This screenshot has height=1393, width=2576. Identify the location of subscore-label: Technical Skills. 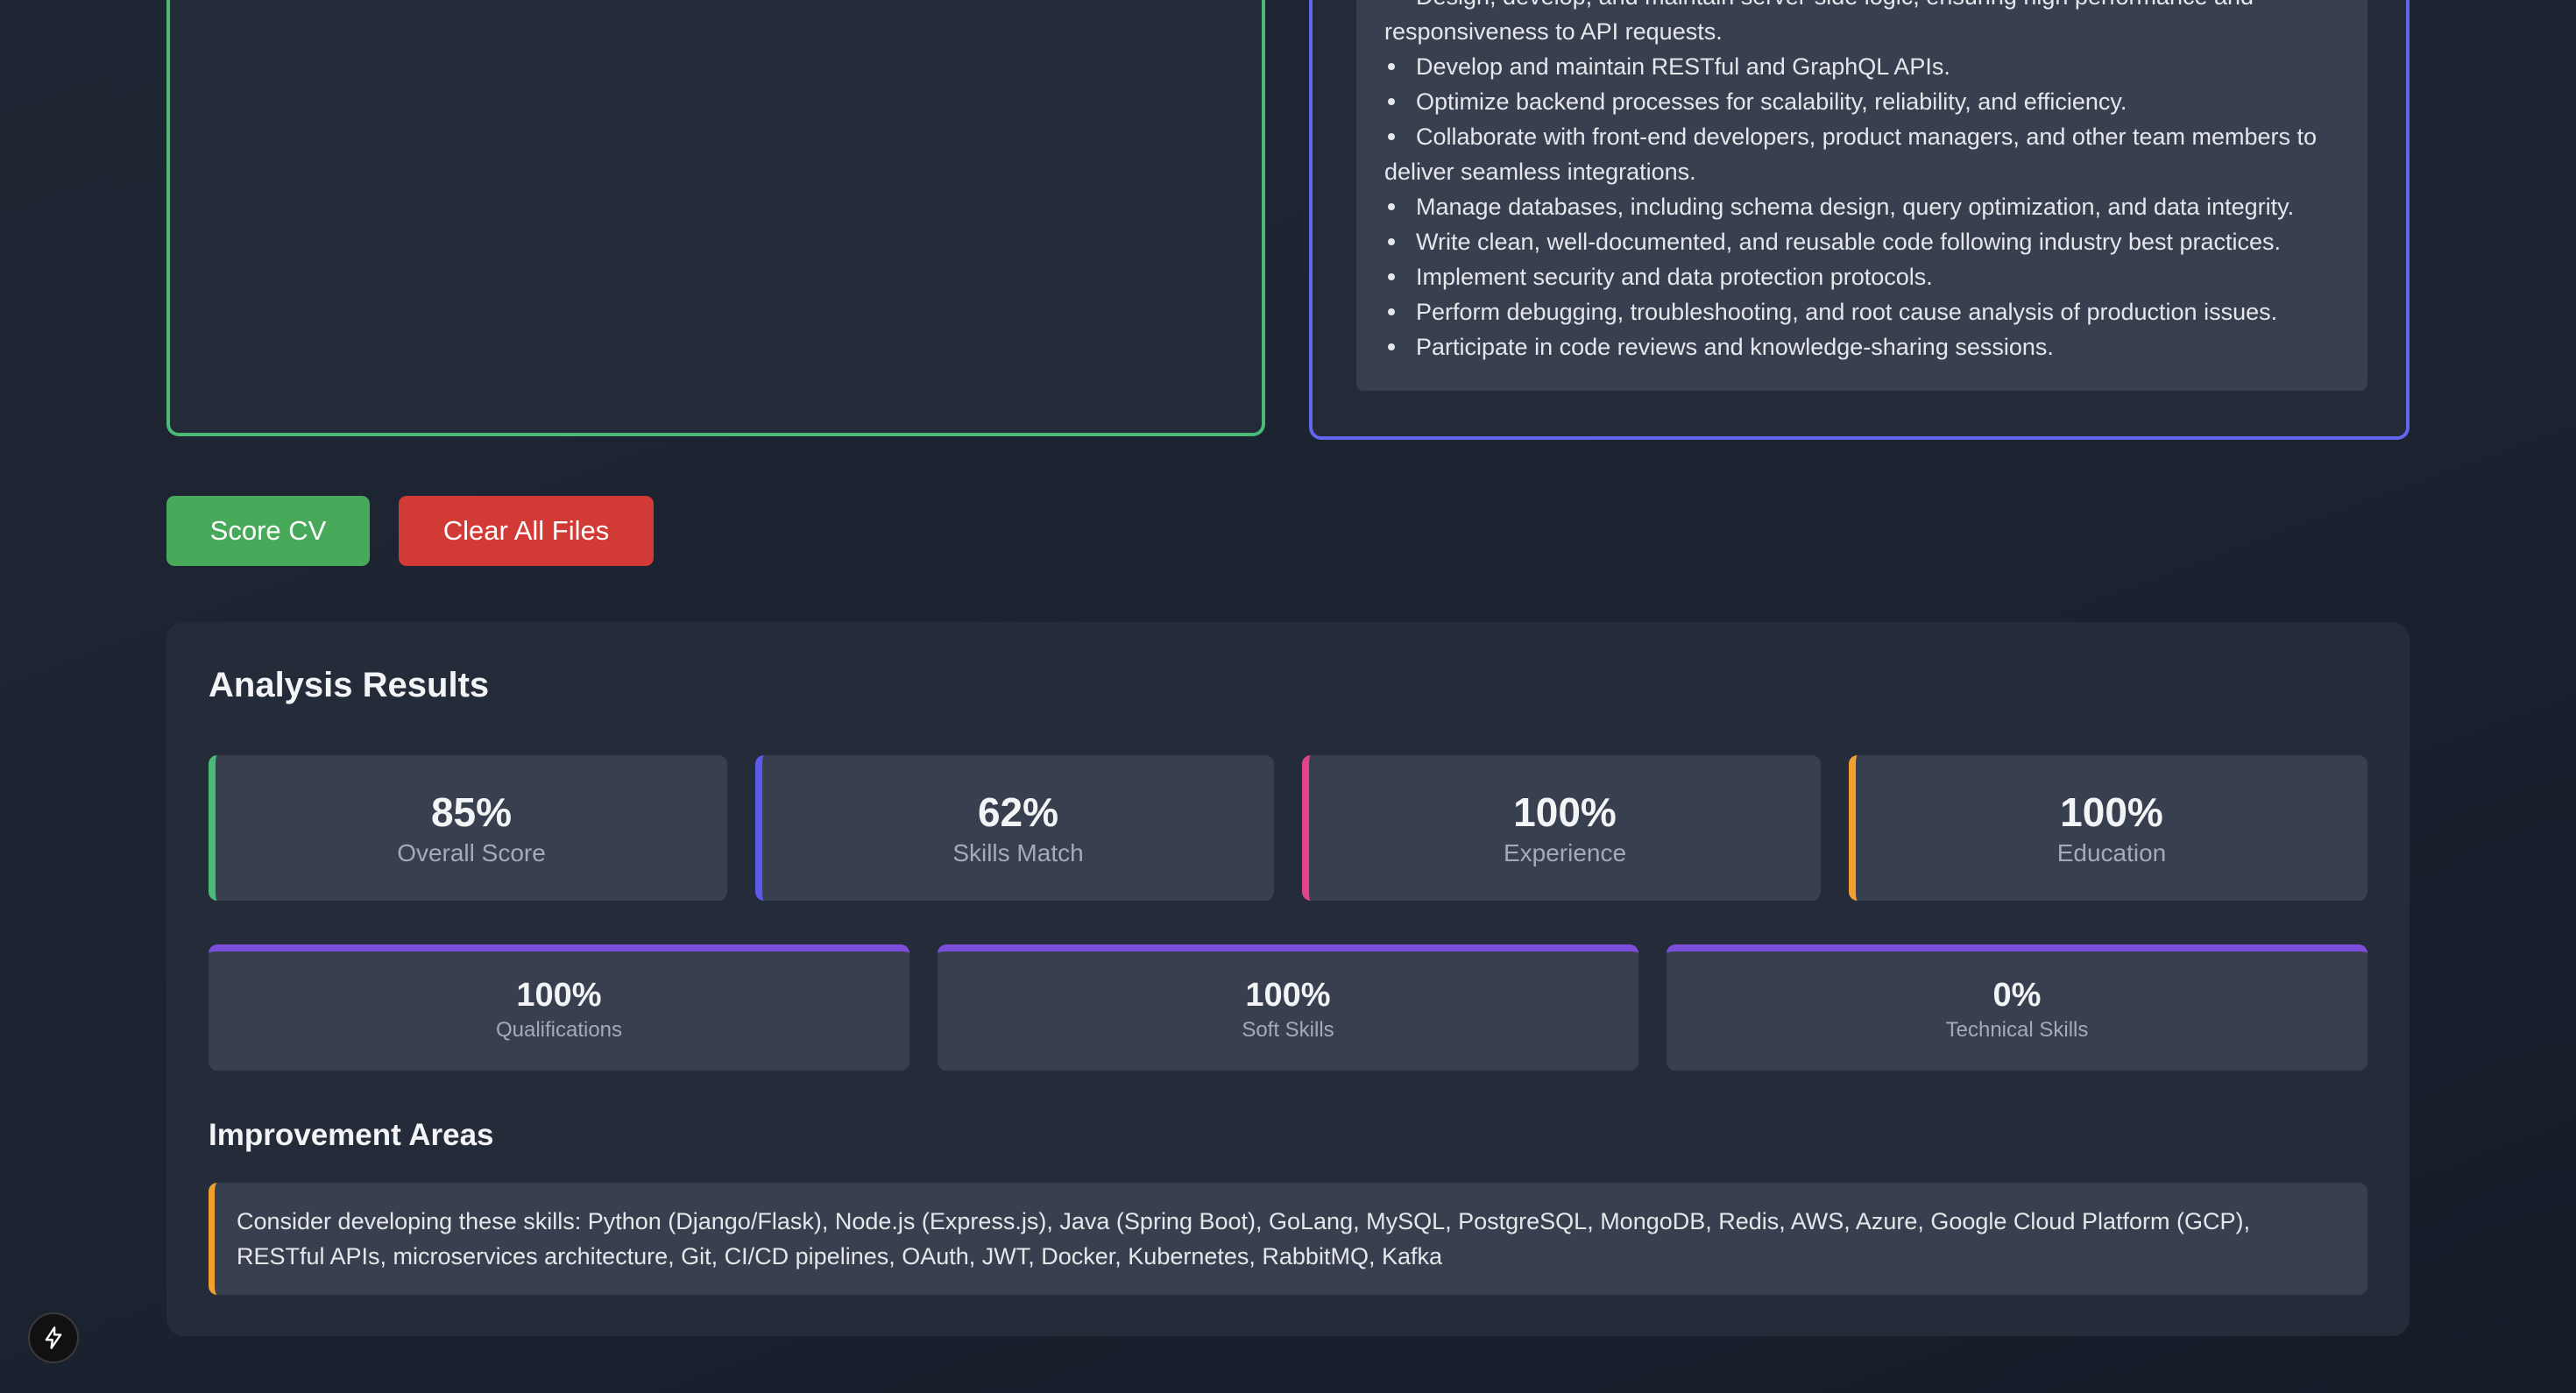
(2017, 1030).